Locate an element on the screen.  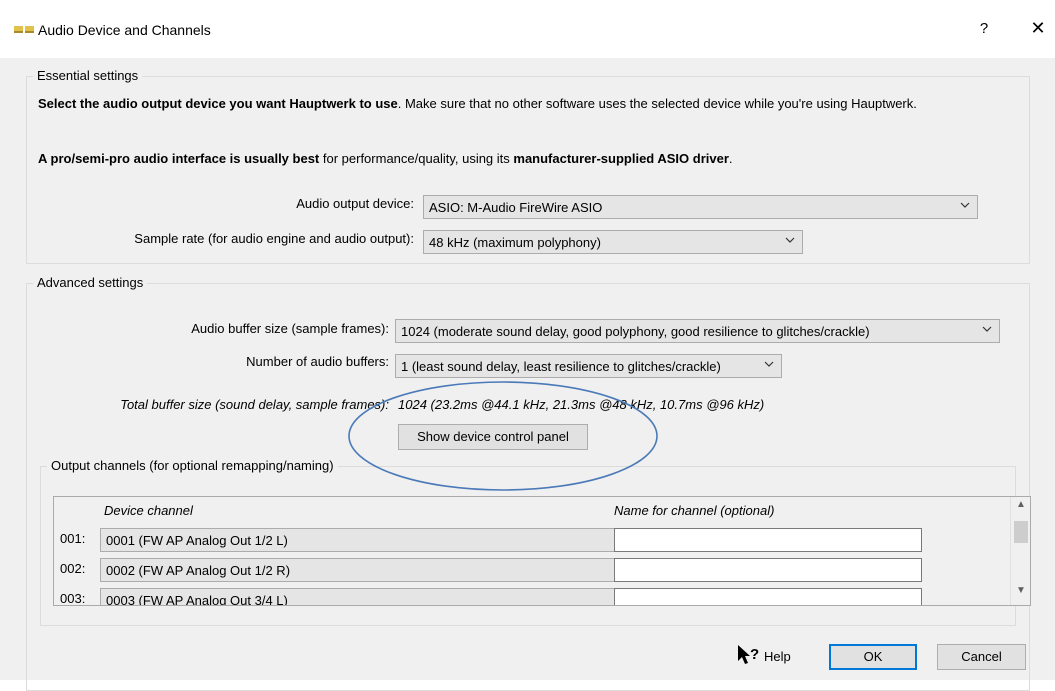
help-cursor-icon: ? is located at coordinates (748, 654).